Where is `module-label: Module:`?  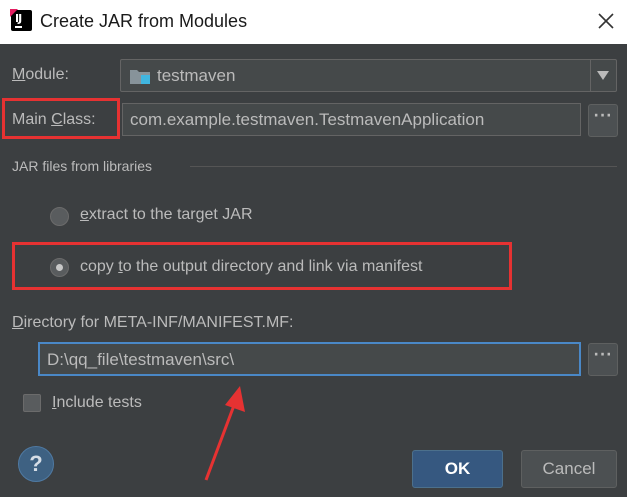 module-label: Module: is located at coordinates (40, 74).